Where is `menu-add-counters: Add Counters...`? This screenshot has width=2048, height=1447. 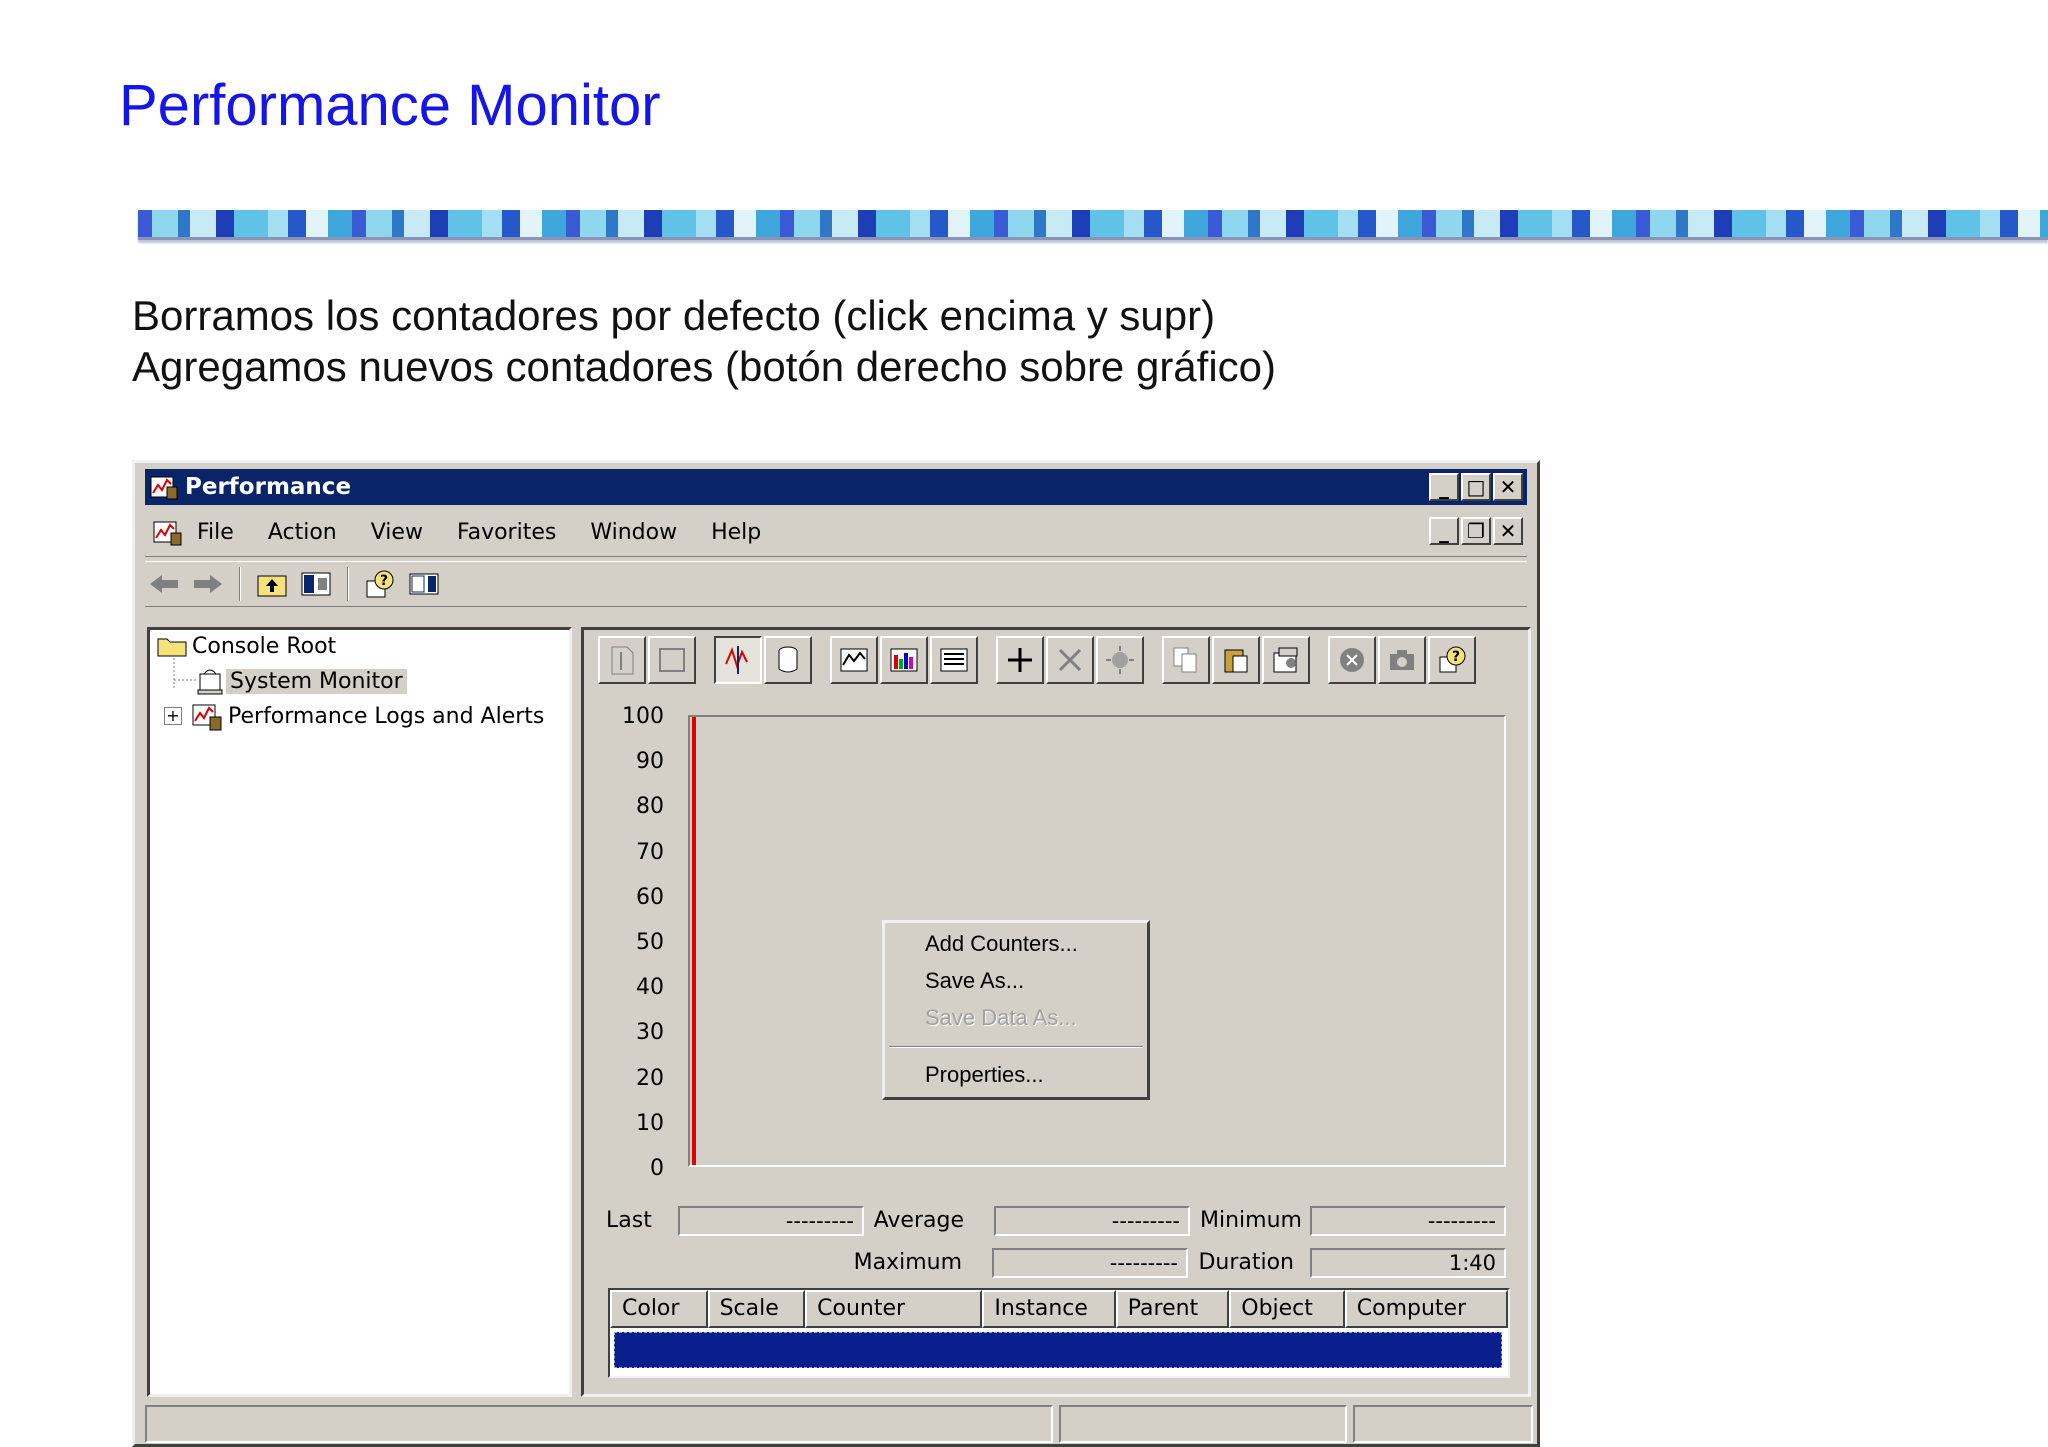
menu-add-counters: Add Counters... is located at coordinates (1001, 944).